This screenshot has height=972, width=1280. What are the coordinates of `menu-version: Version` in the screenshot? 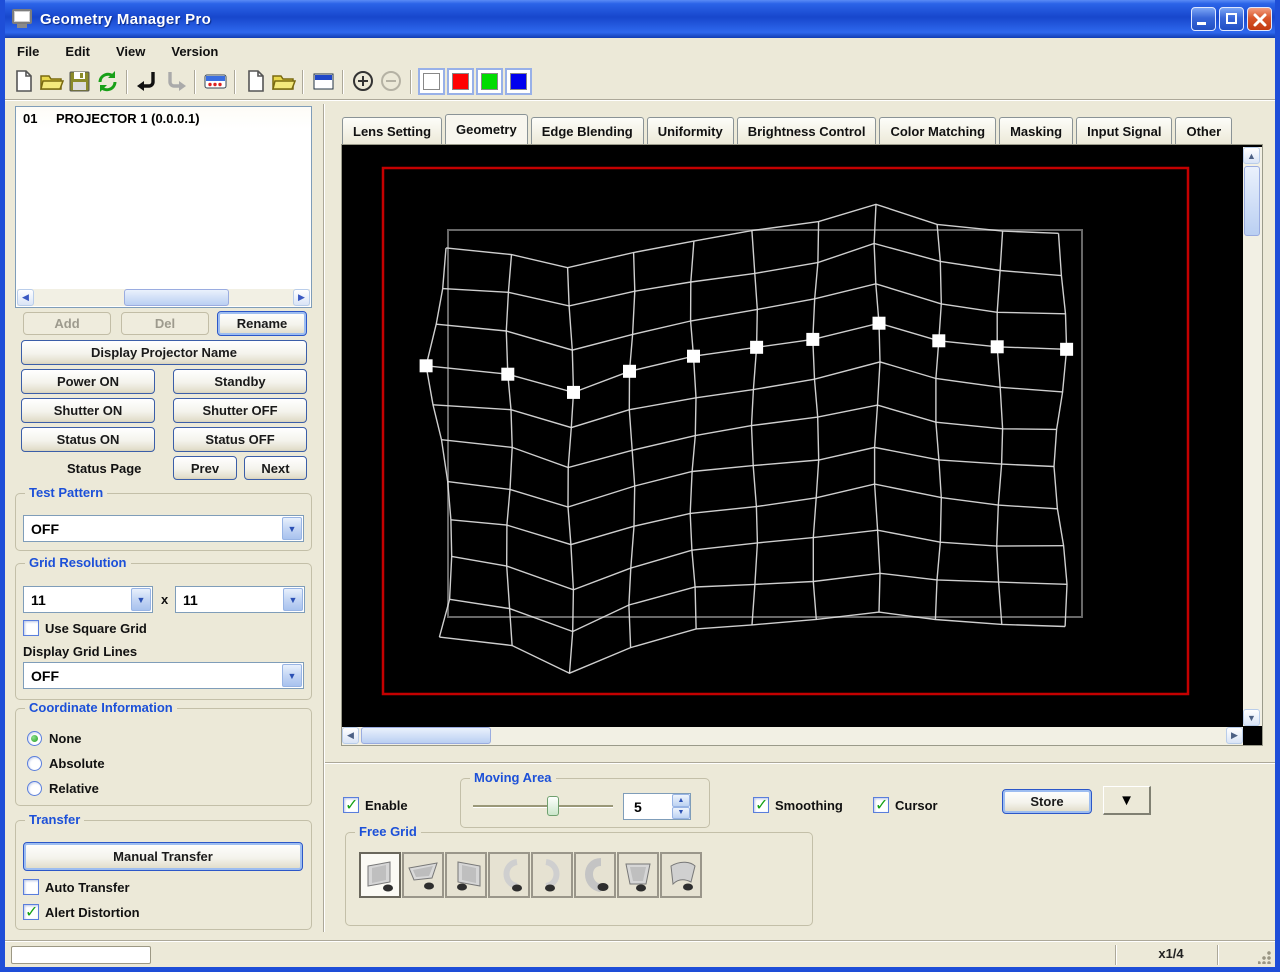 It's located at (194, 51).